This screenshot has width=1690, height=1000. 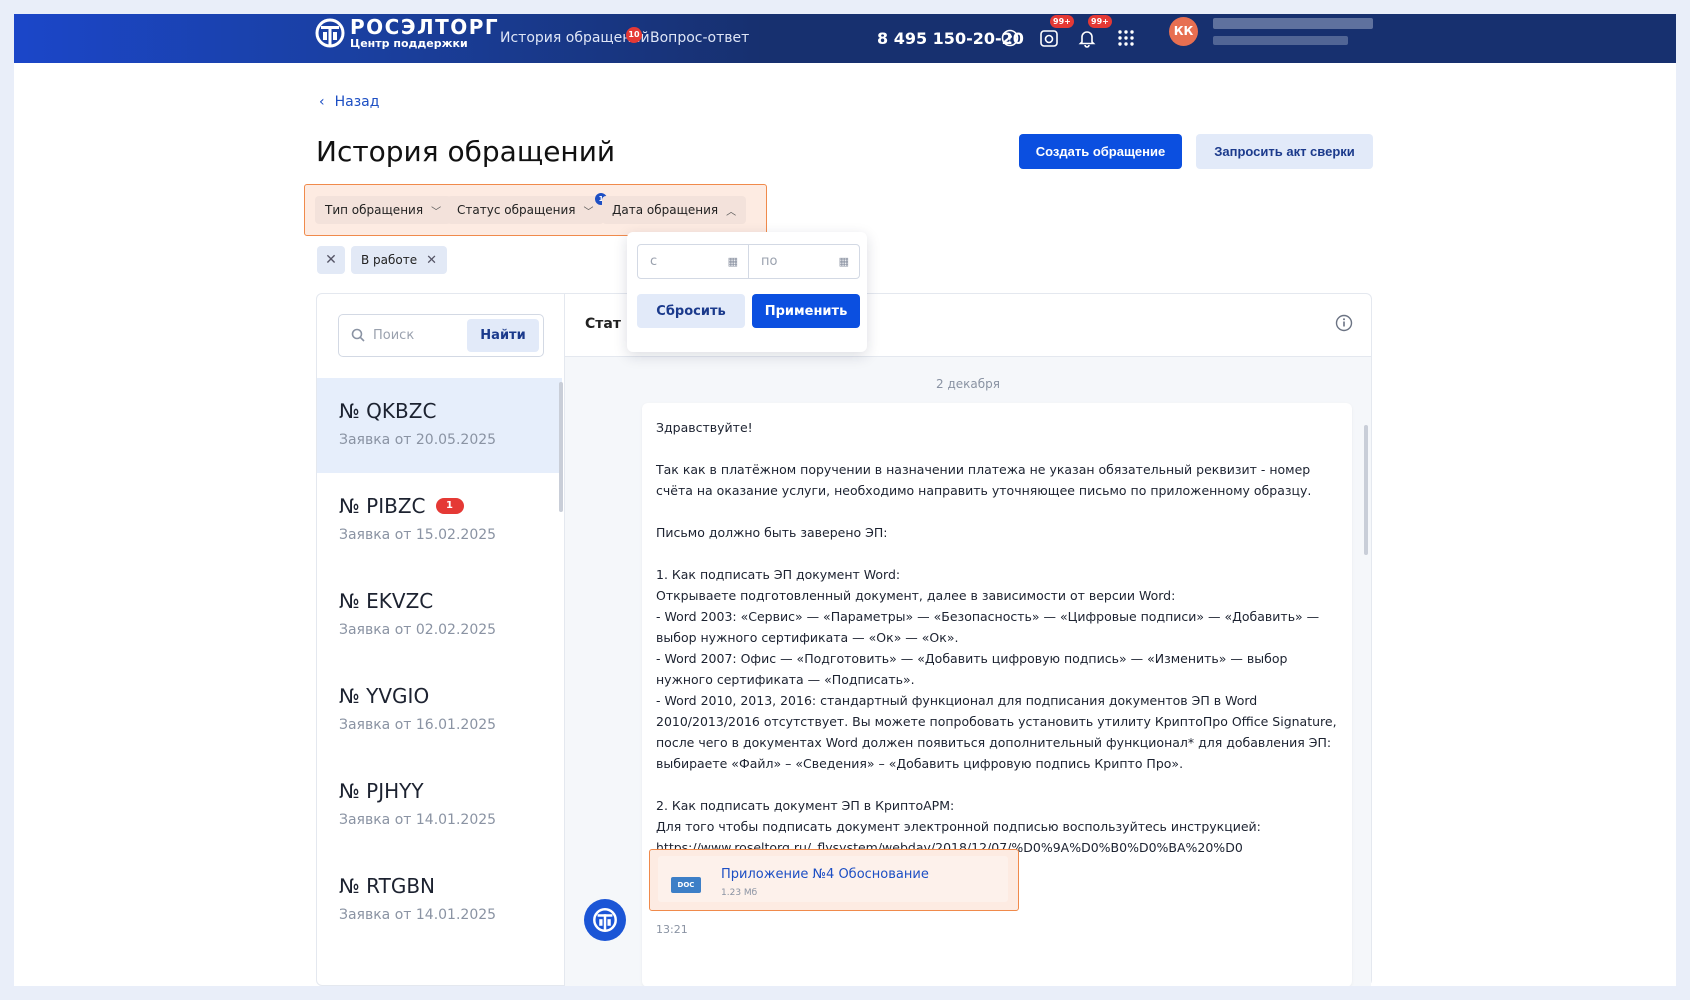 What do you see at coordinates (466, 151) in the screenshot?
I see `page-title: История обращений` at bounding box center [466, 151].